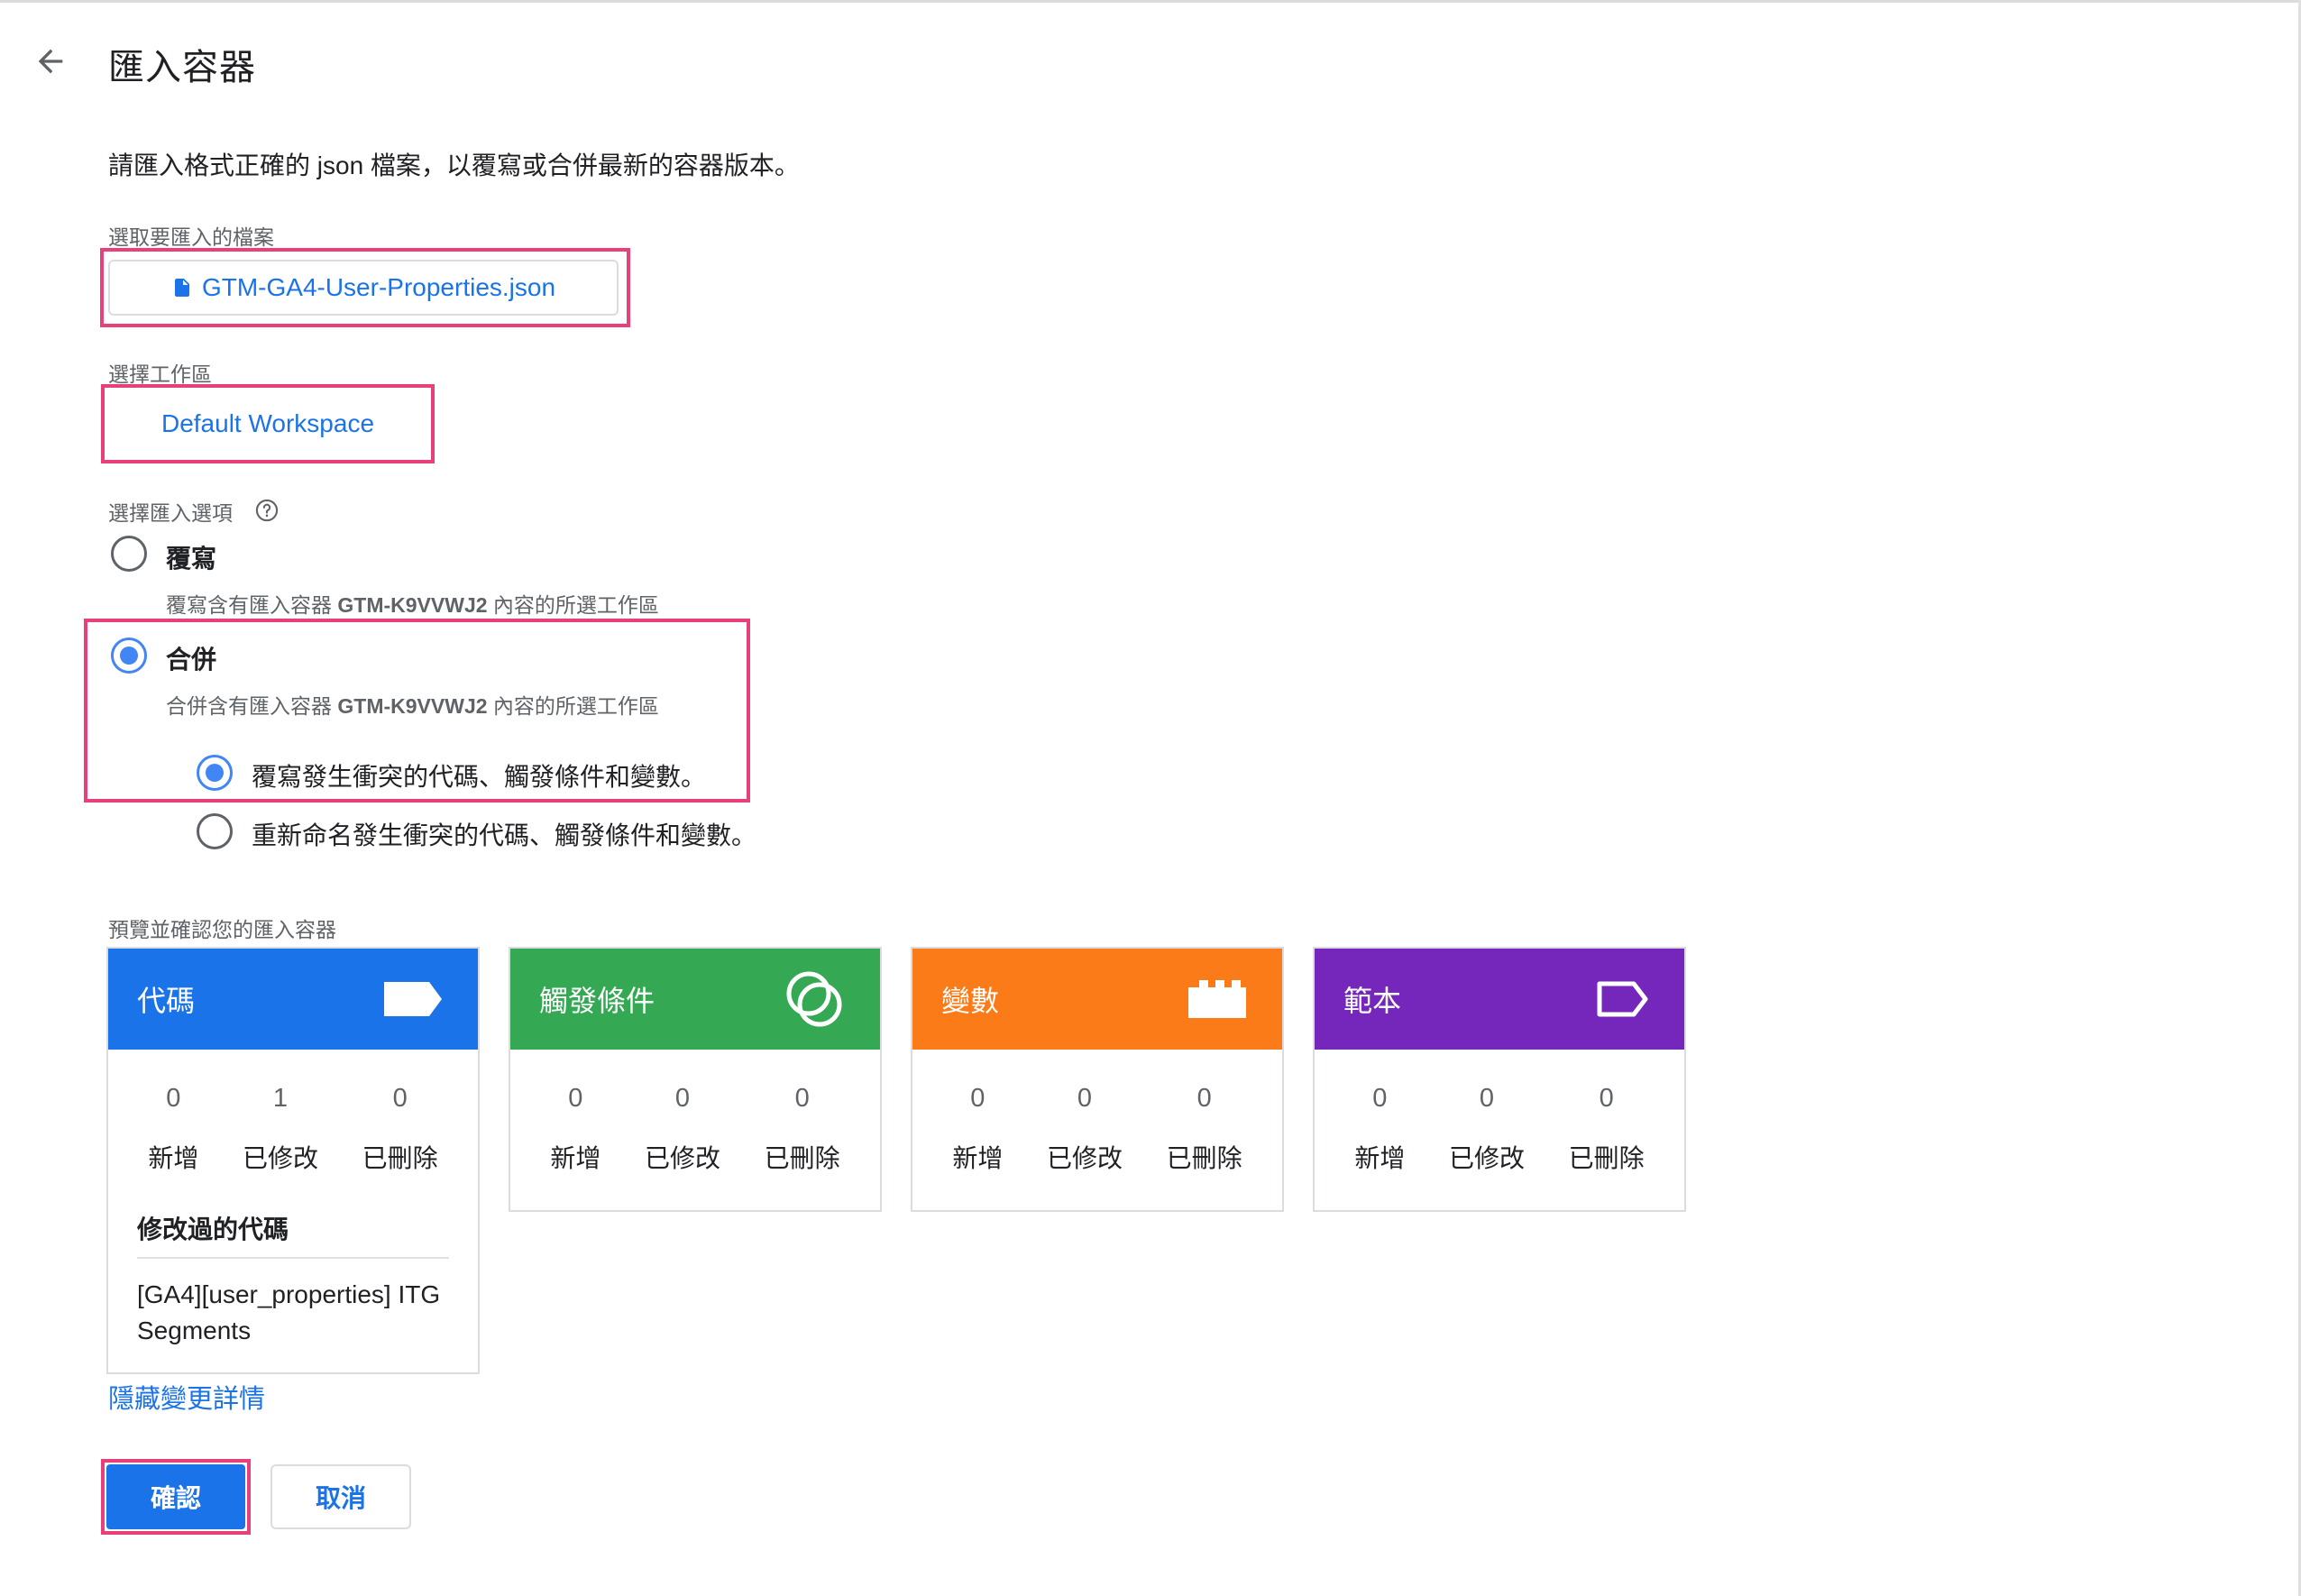 The image size is (2301, 1596). I want to click on template-icon, so click(1623, 999).